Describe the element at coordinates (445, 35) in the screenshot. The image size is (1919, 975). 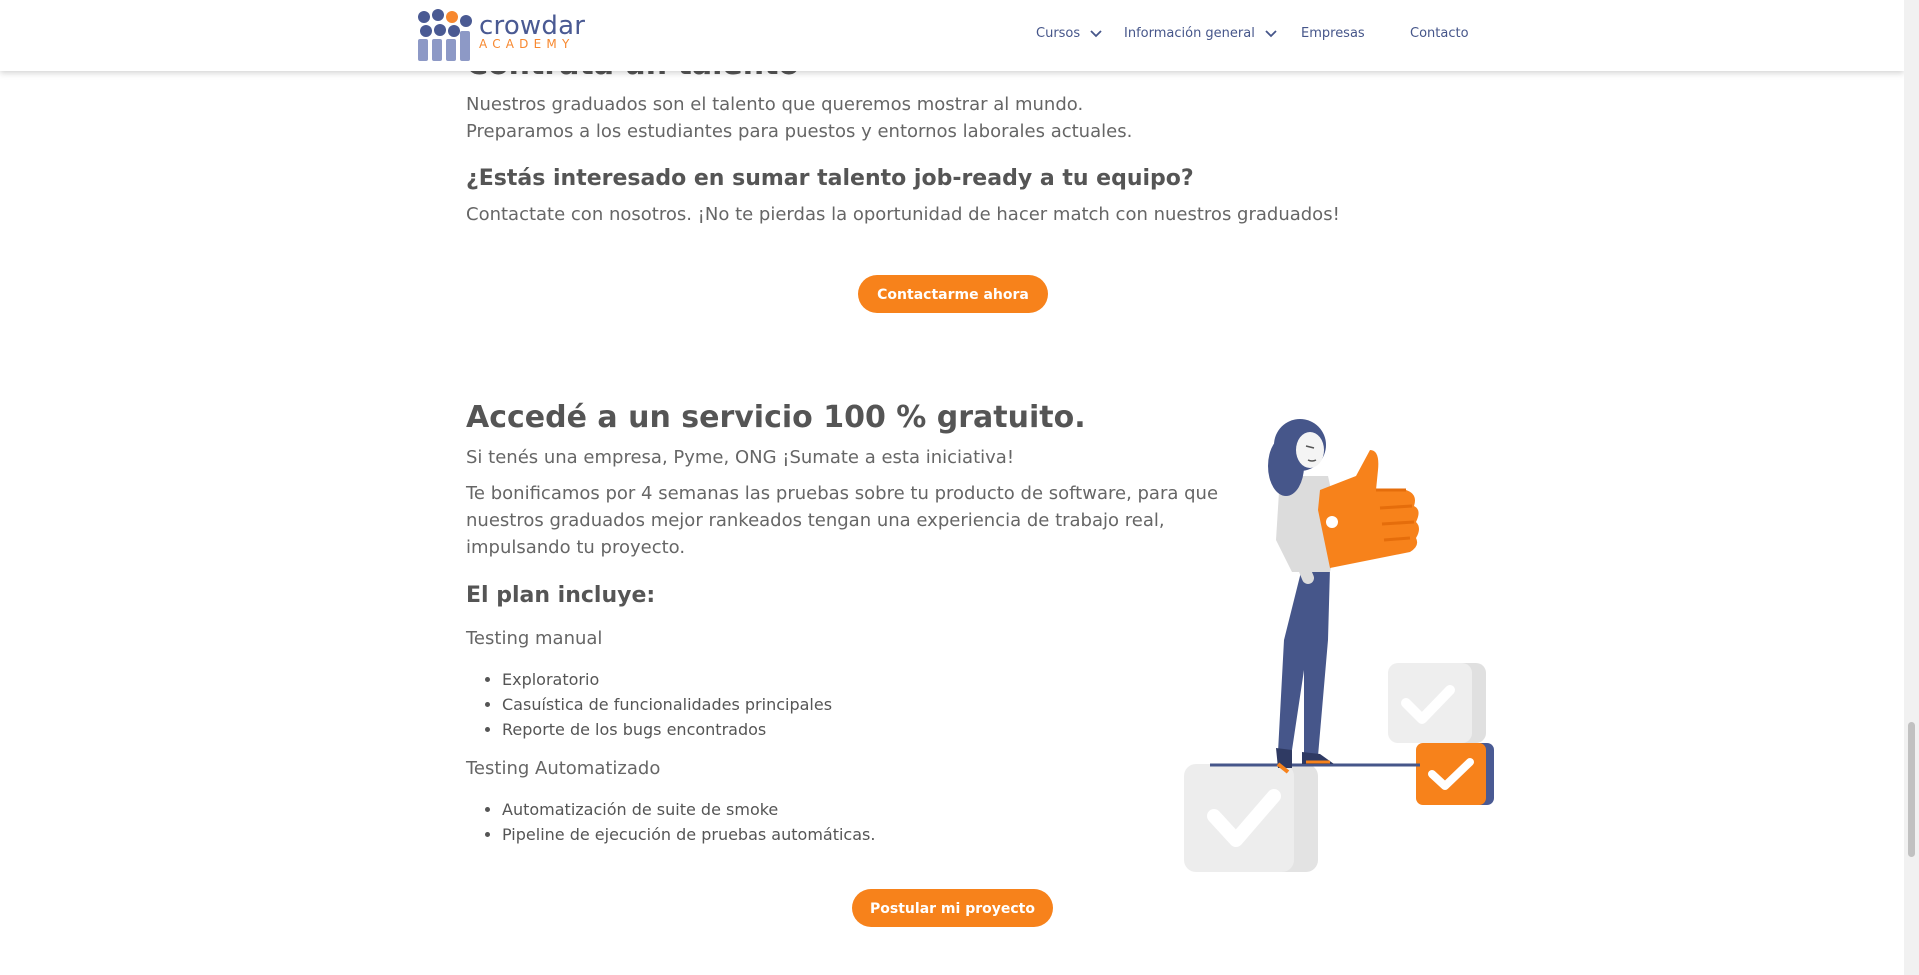
I see `logo-people-icon` at that location.